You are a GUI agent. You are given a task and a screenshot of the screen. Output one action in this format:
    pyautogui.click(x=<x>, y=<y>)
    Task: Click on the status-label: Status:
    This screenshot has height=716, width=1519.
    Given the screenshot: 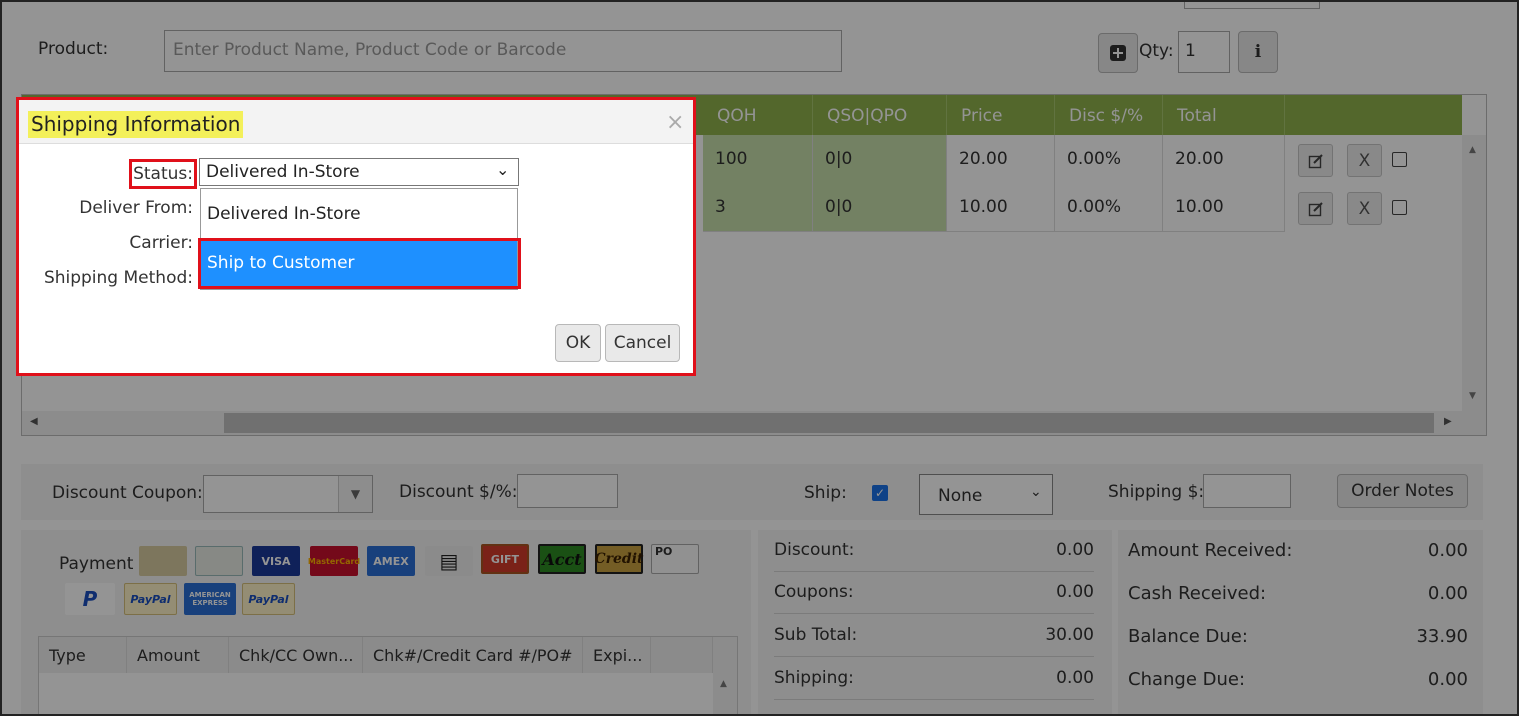 What is the action you would take?
    pyautogui.click(x=163, y=174)
    